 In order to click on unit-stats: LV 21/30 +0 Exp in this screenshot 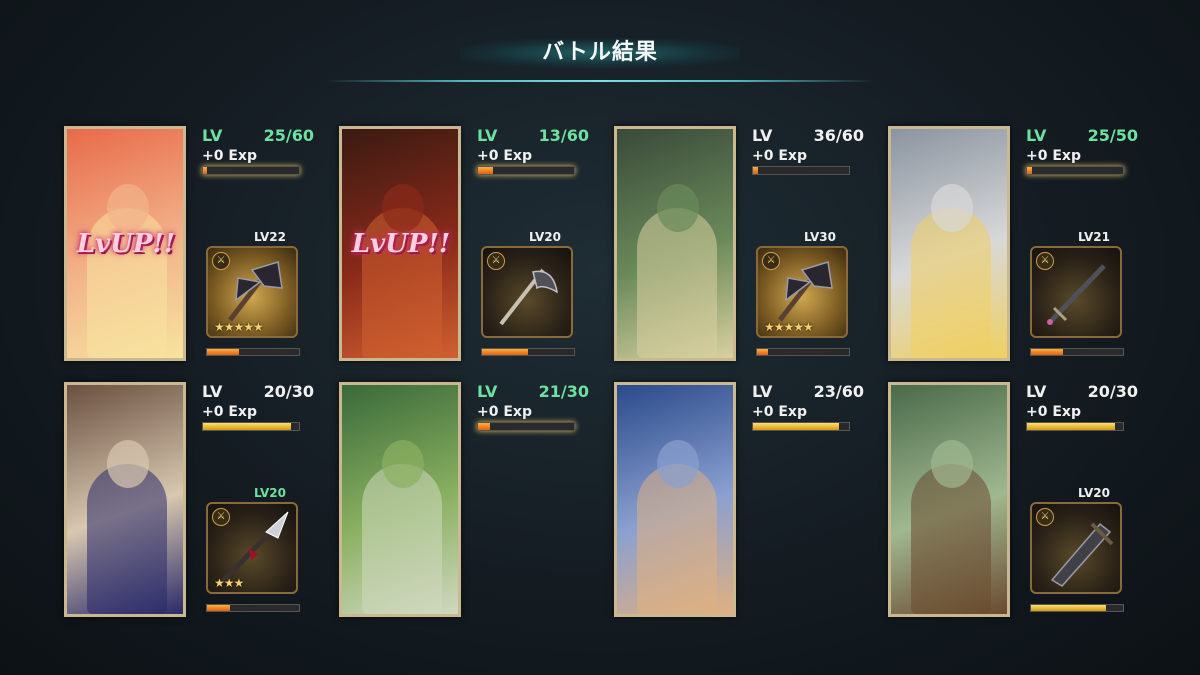, I will do `click(533, 406)`.